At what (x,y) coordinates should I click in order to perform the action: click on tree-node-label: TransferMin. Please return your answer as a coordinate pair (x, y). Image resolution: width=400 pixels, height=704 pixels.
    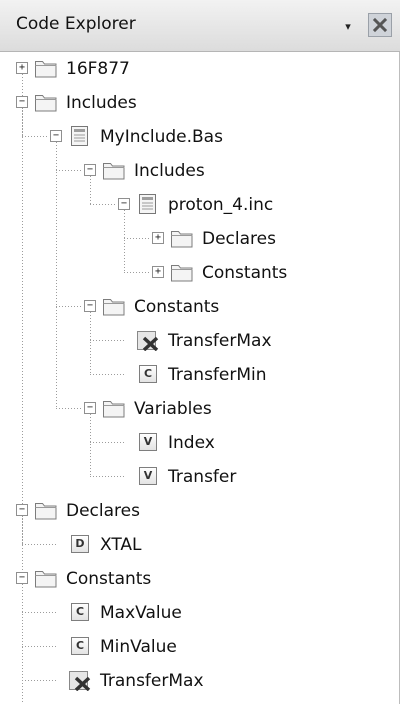
    Looking at the image, I should click on (217, 375).